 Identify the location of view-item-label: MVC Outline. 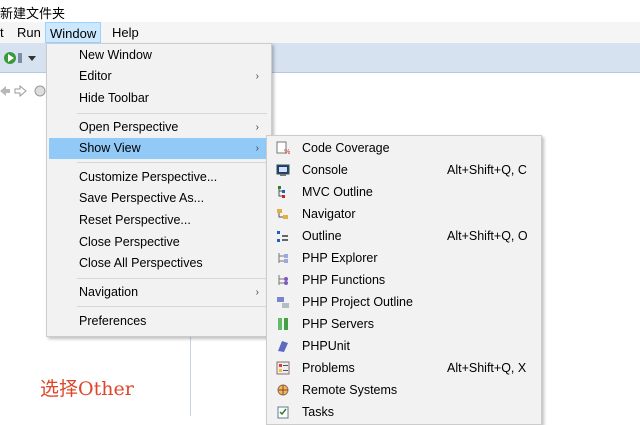
(337, 192).